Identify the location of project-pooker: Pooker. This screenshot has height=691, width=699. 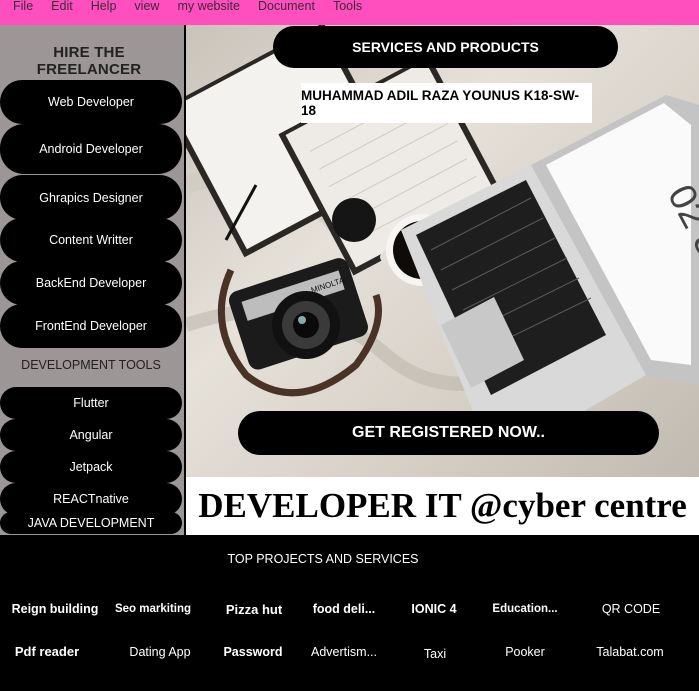
(525, 652).